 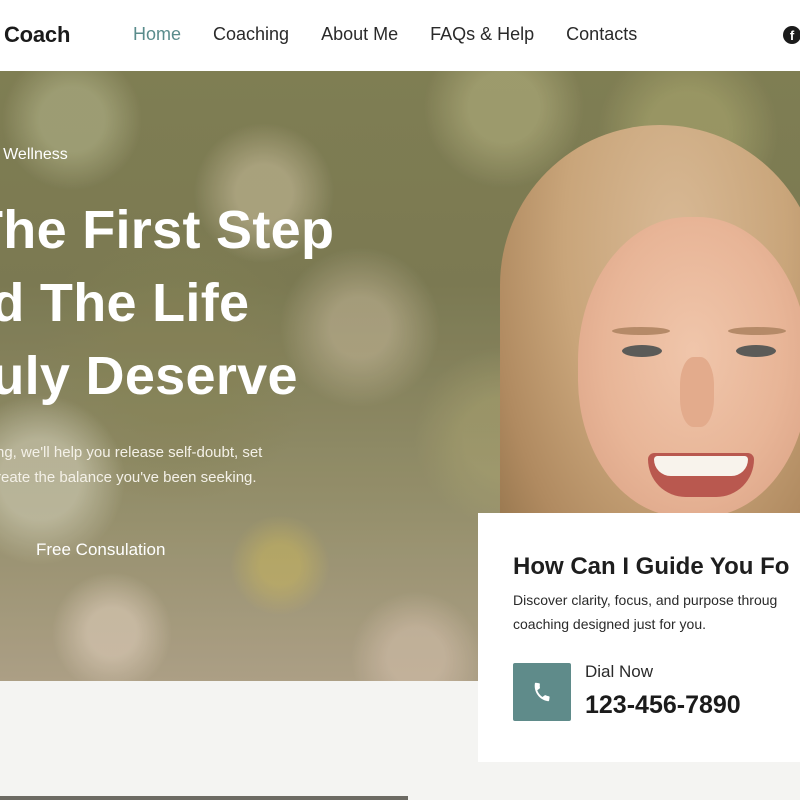 I want to click on nav-home: Home, so click(x=157, y=34).